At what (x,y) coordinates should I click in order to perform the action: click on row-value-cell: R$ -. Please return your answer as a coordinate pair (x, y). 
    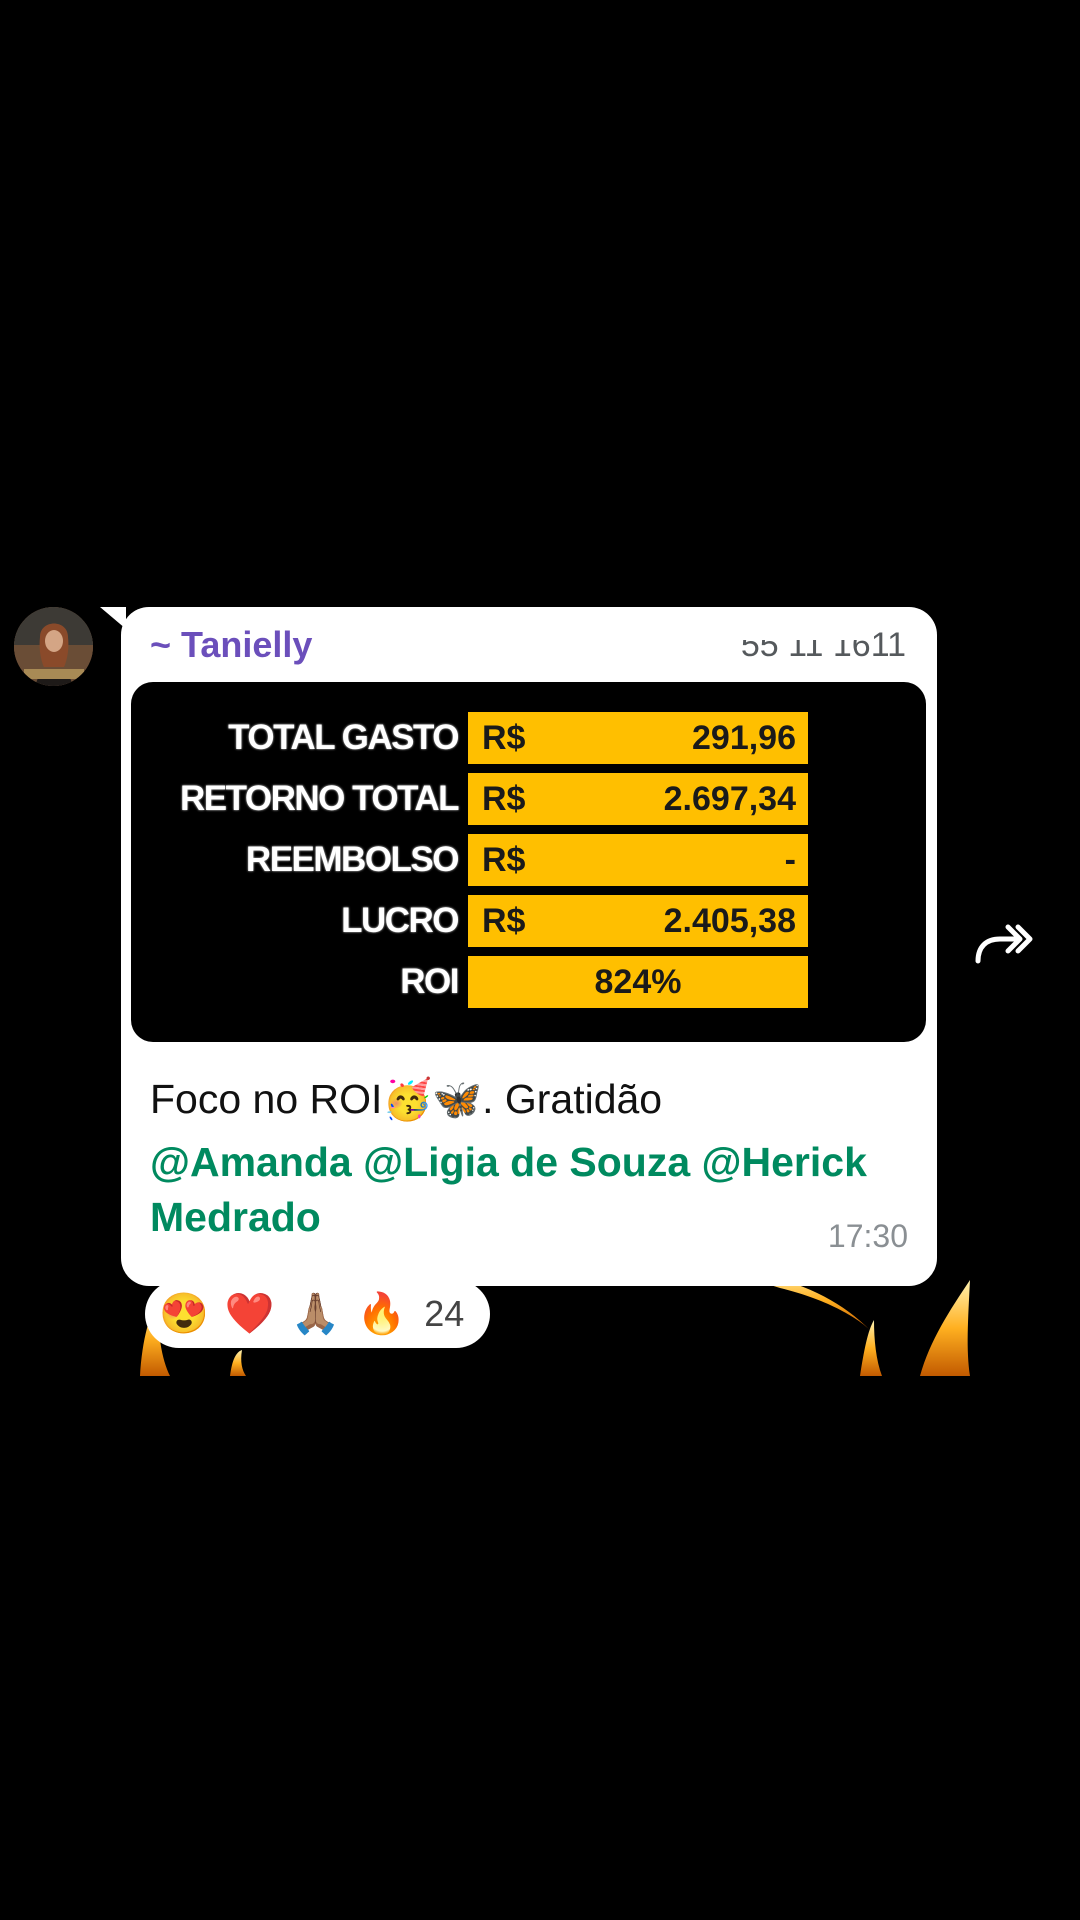
    Looking at the image, I should click on (638, 860).